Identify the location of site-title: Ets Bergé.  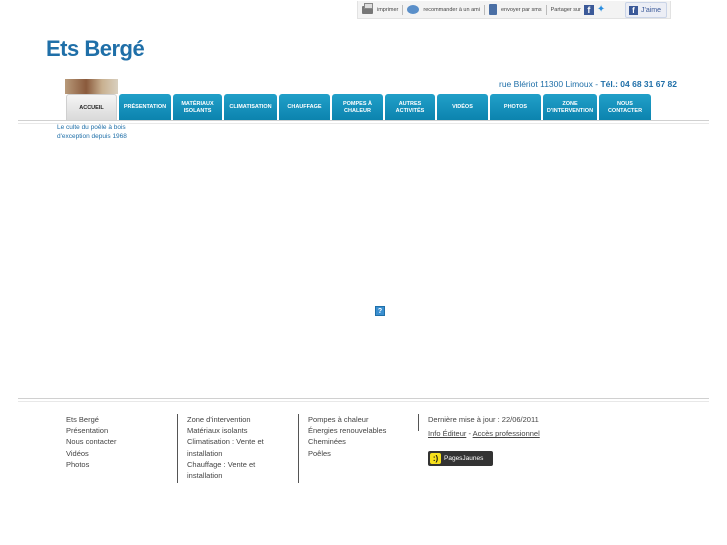
(95, 48).